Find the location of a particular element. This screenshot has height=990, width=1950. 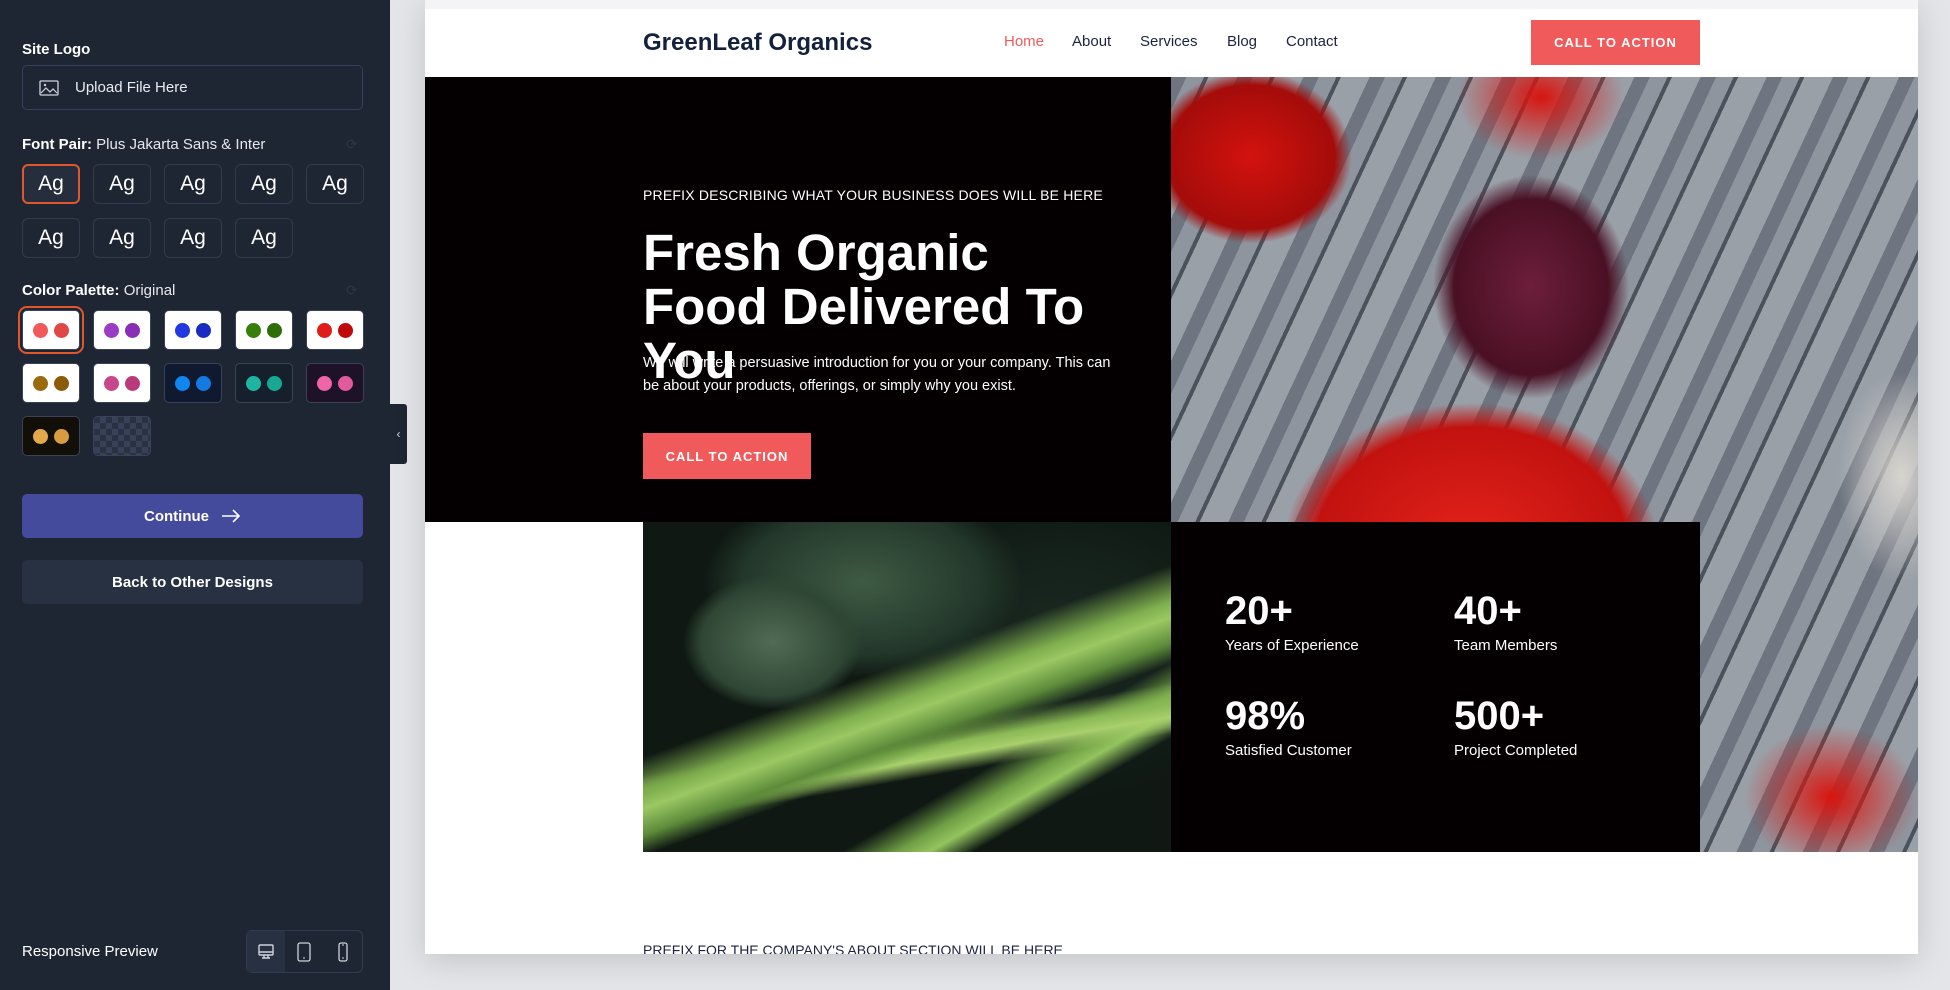

stat-label: Years of Experience is located at coordinates (1292, 645).